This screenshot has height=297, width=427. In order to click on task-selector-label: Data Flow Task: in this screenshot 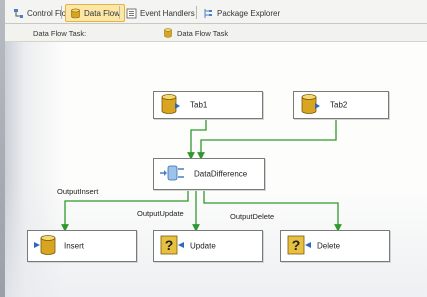, I will do `click(60, 33)`.